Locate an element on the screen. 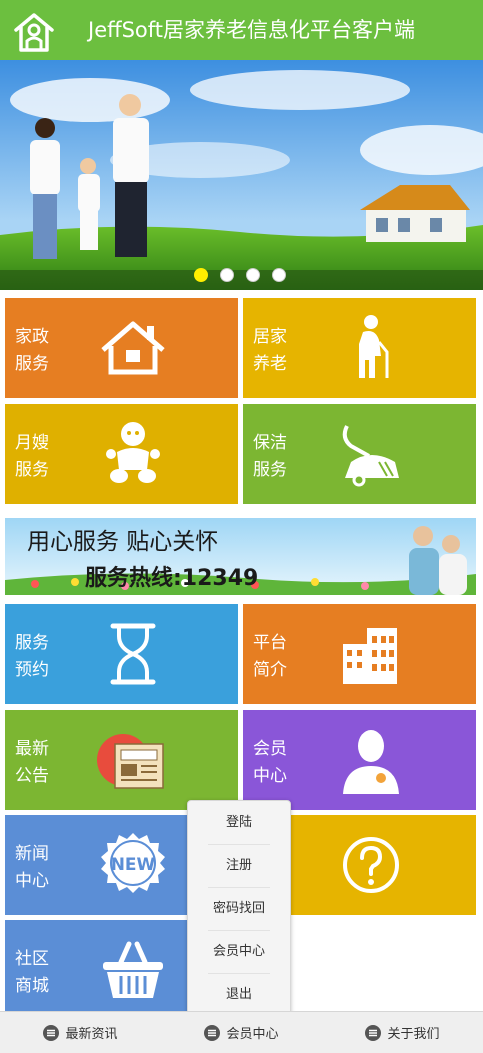  tile-platform-intro: 平台 简介 is located at coordinates (359, 654).